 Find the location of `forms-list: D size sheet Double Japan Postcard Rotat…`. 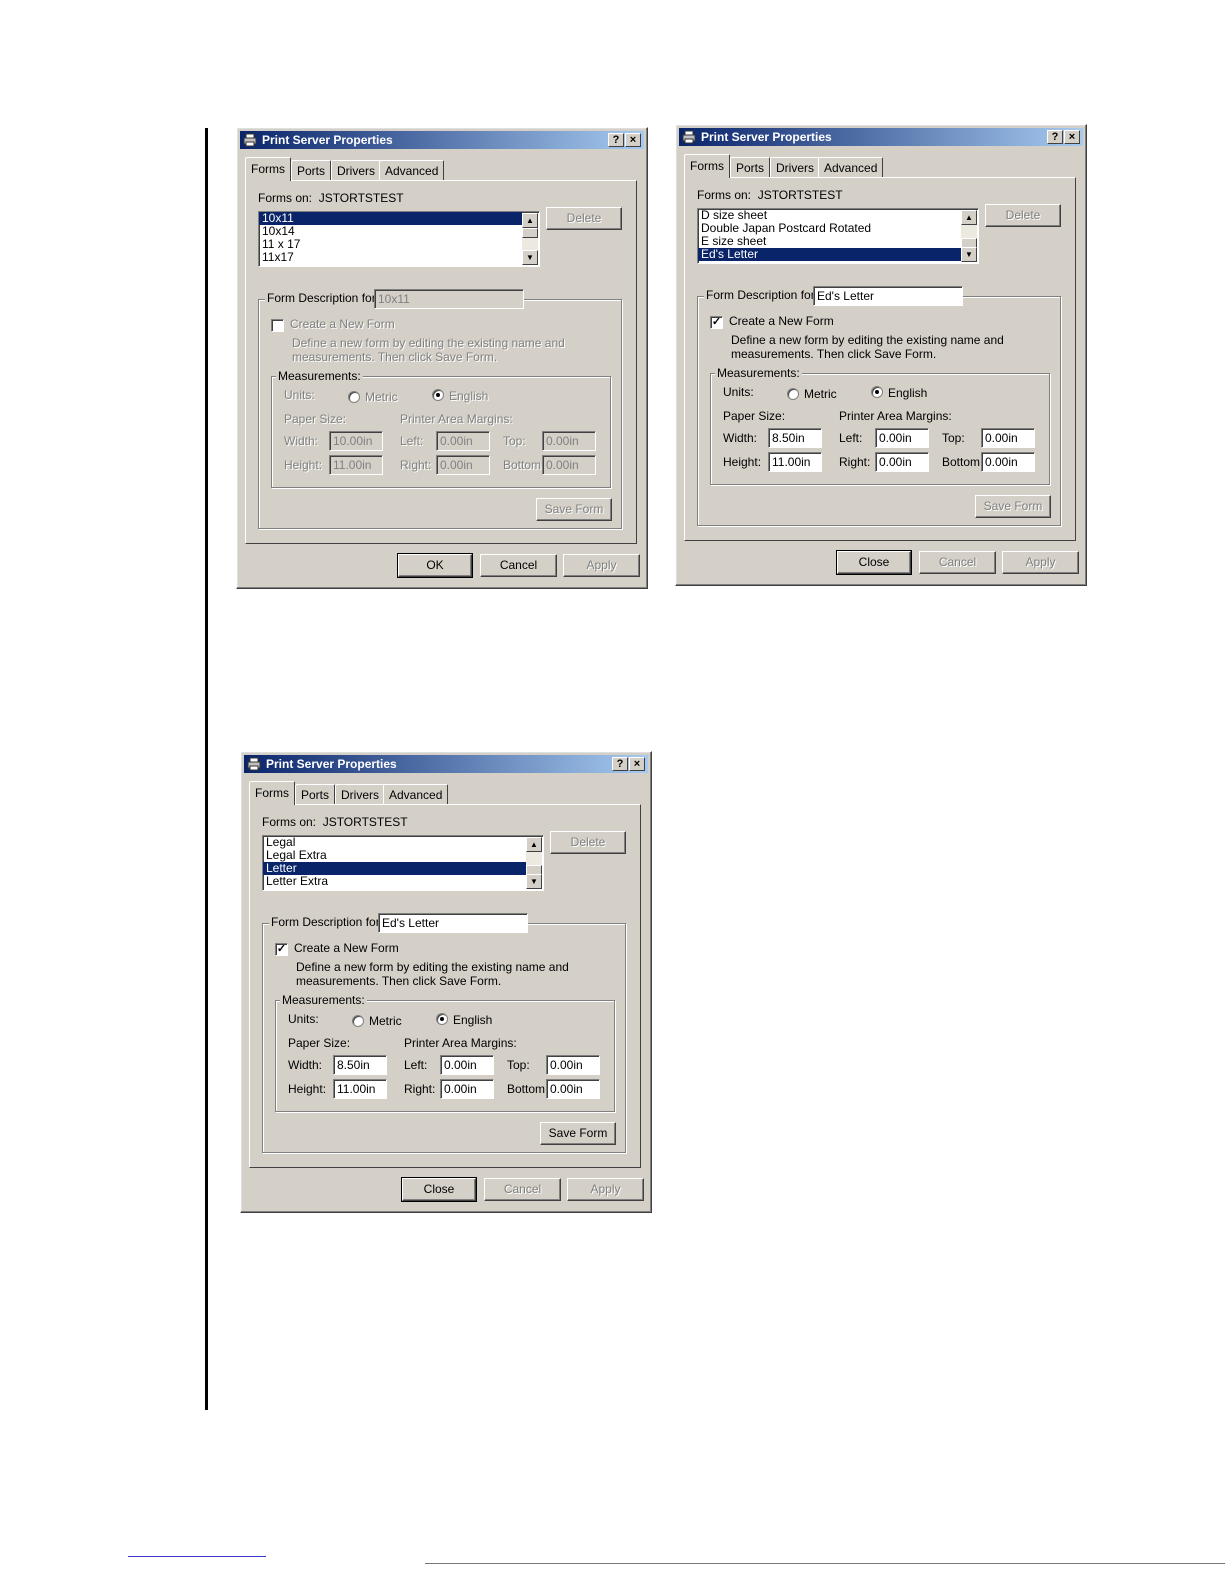

forms-list: D size sheet Double Japan Postcard Rotat… is located at coordinates (838, 236).